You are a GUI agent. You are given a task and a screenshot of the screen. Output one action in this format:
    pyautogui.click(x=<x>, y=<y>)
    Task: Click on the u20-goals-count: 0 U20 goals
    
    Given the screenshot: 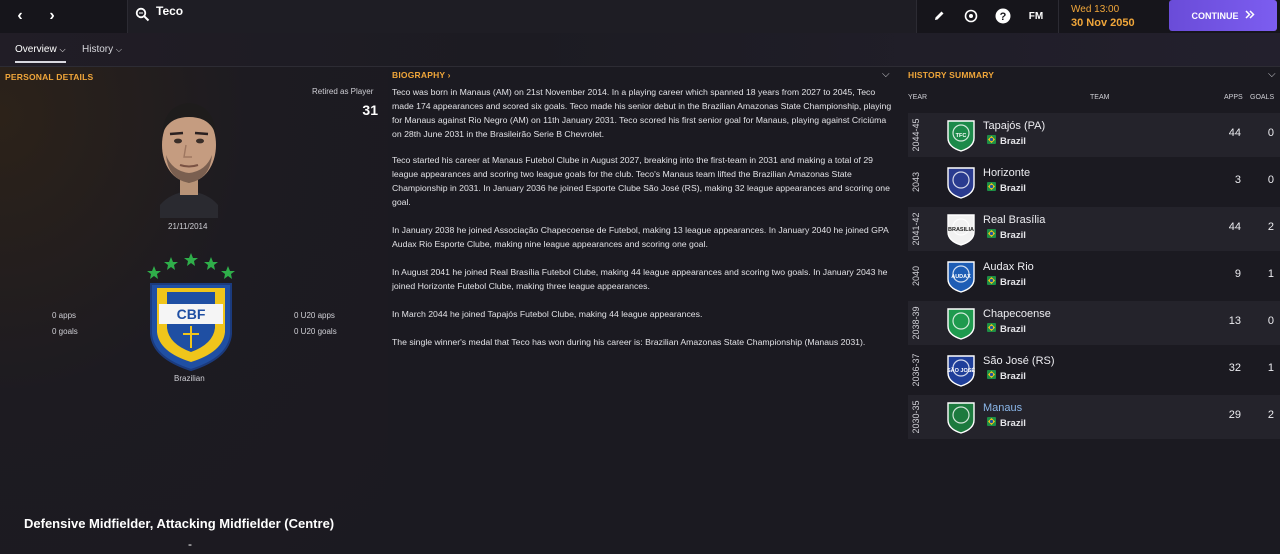 What is the action you would take?
    pyautogui.click(x=315, y=331)
    